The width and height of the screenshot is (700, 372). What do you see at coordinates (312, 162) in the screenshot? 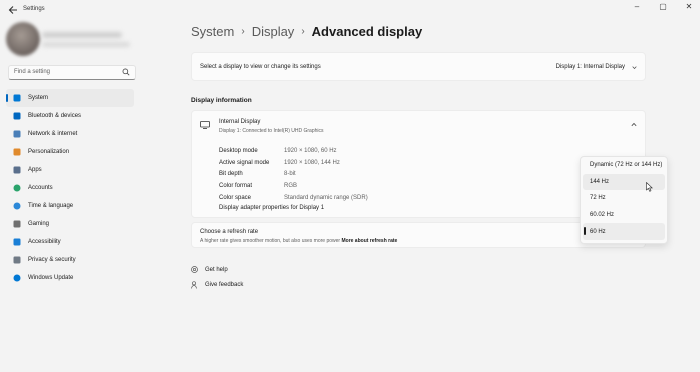
I see `info-value: 1920 × 1080, 144 Hz` at bounding box center [312, 162].